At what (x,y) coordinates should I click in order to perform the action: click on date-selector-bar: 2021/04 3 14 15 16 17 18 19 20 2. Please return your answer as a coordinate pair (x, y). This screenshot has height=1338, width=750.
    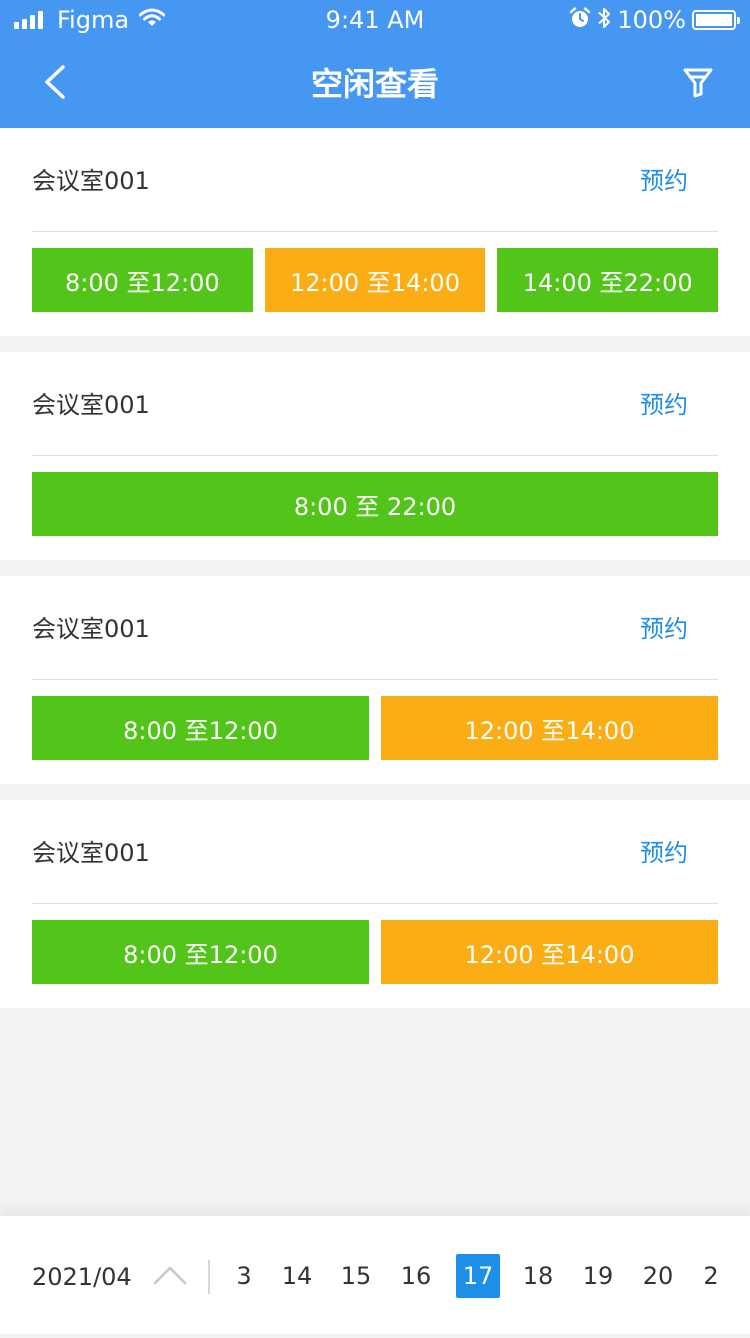
    Looking at the image, I should click on (375, 1275).